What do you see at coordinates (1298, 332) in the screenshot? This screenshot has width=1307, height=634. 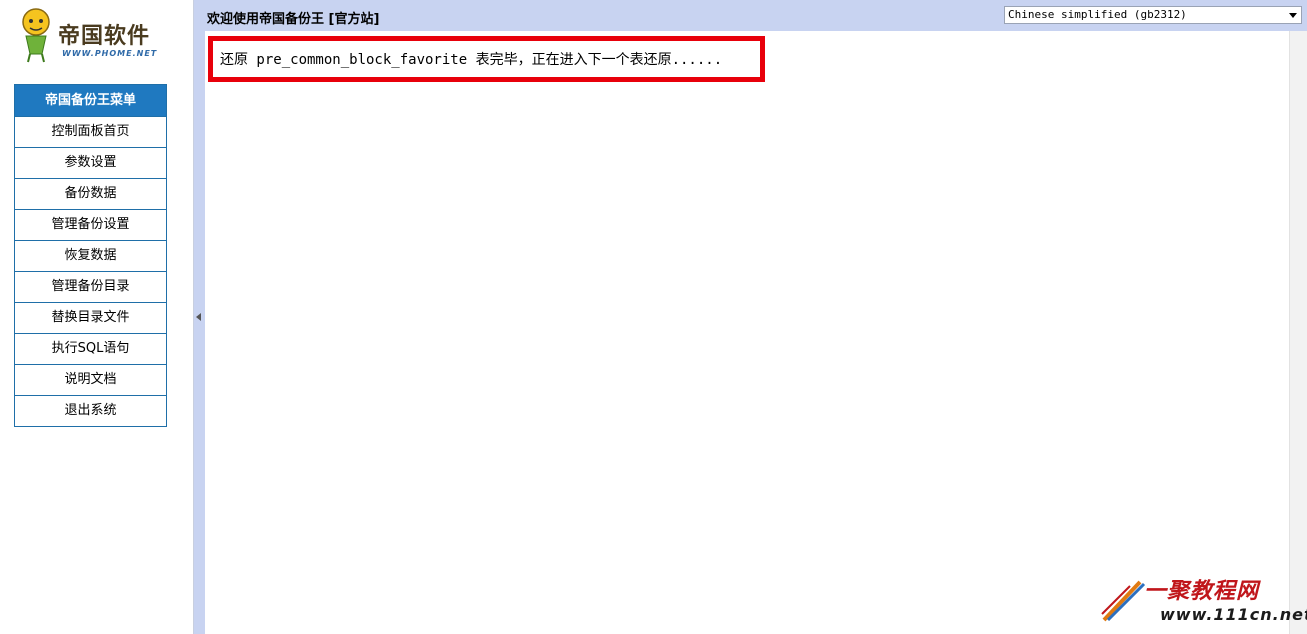 I see `vertical-scrollbar` at bounding box center [1298, 332].